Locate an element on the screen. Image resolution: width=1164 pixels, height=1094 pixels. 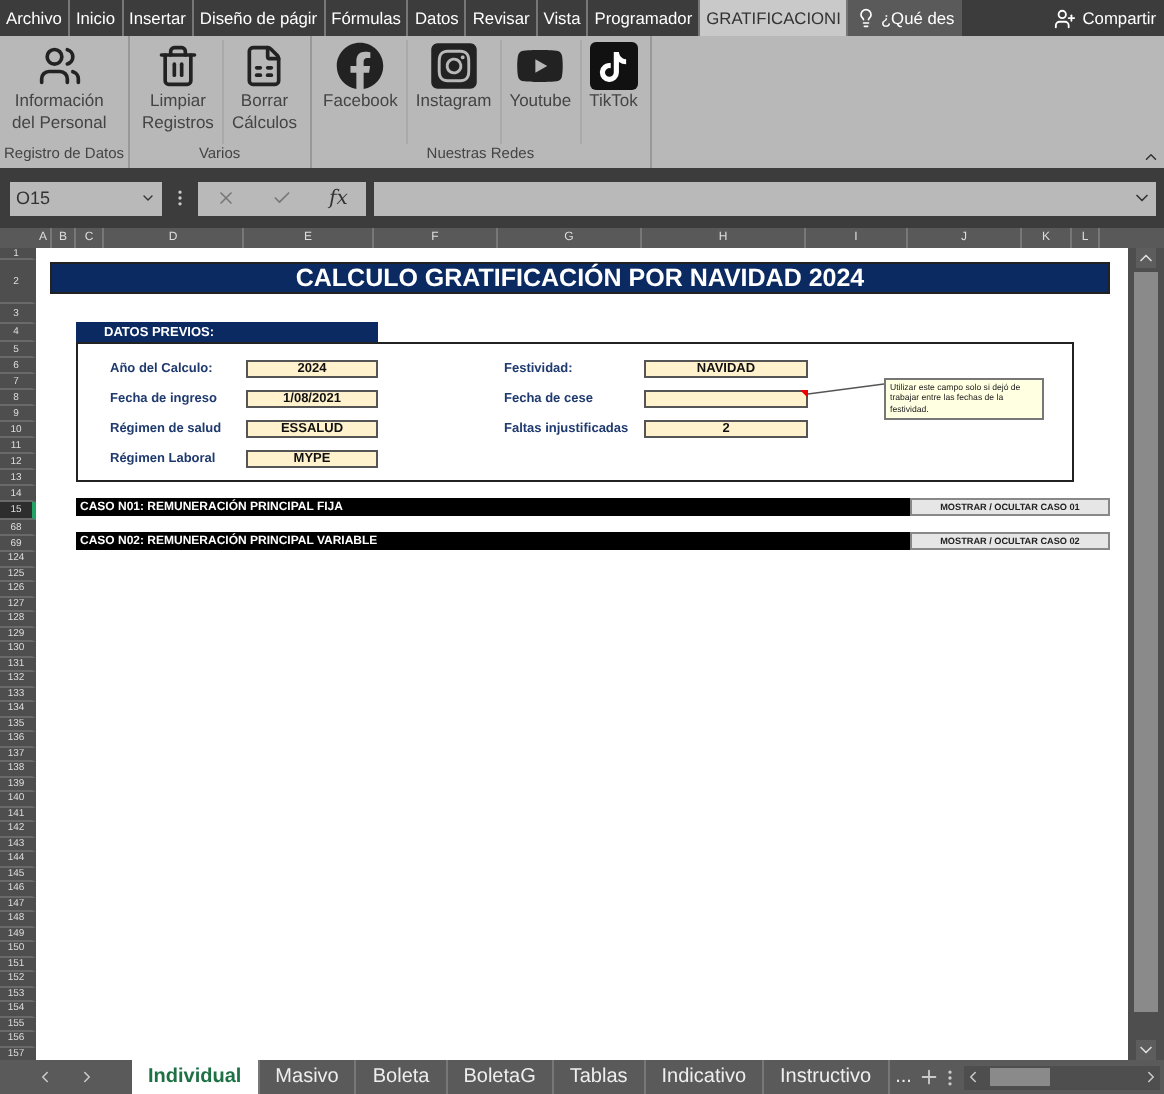
cancel-icon is located at coordinates (226, 198).